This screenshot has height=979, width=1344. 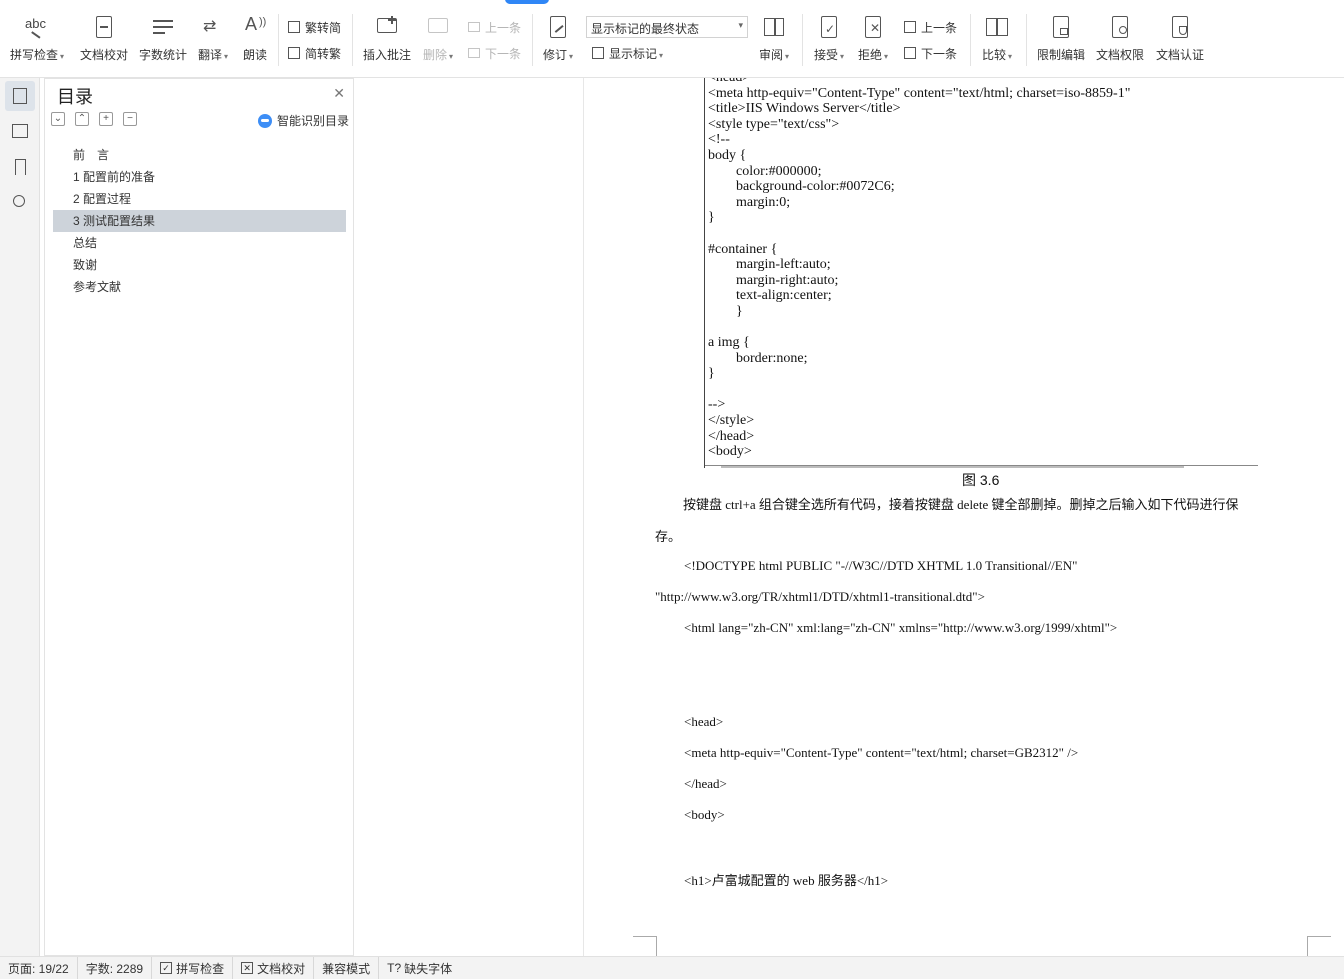 I want to click on collapse-all-icon: ⌄, so click(x=58, y=119).